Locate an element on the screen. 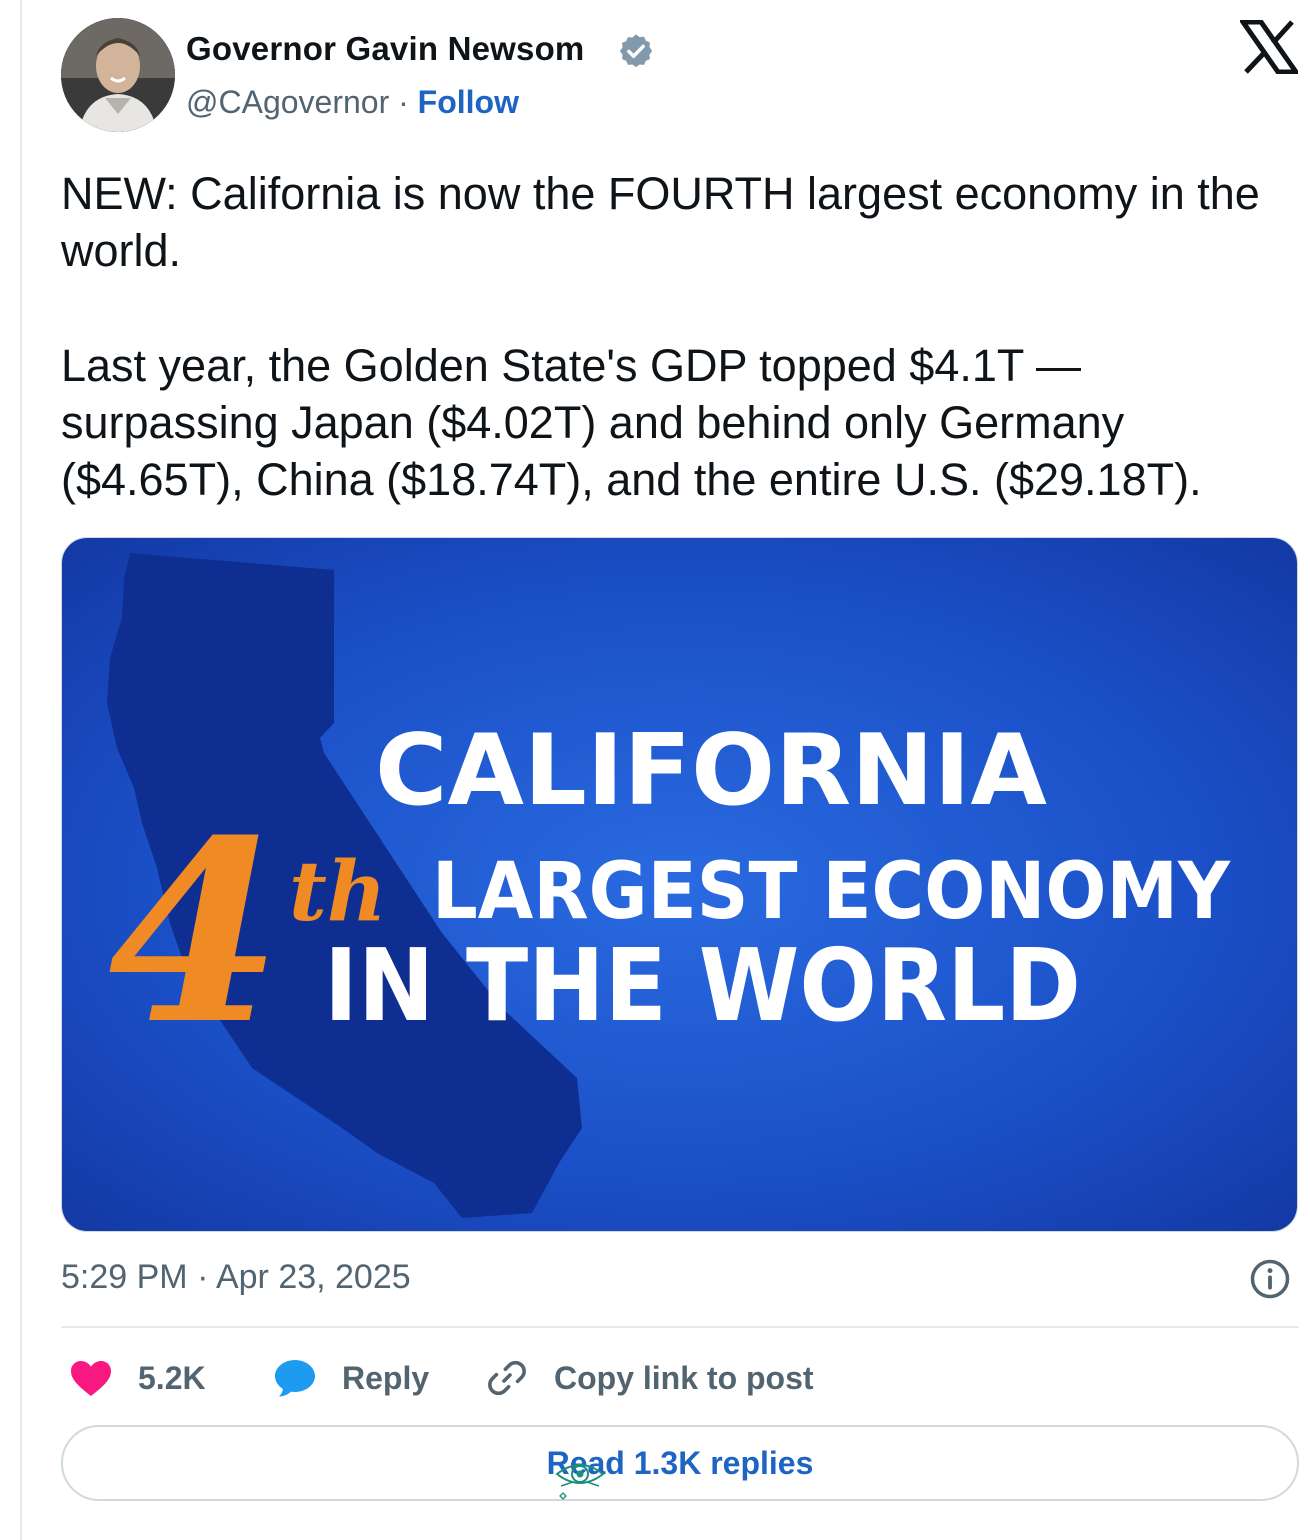  headline-text: CALIFORNIA is located at coordinates (711, 771).